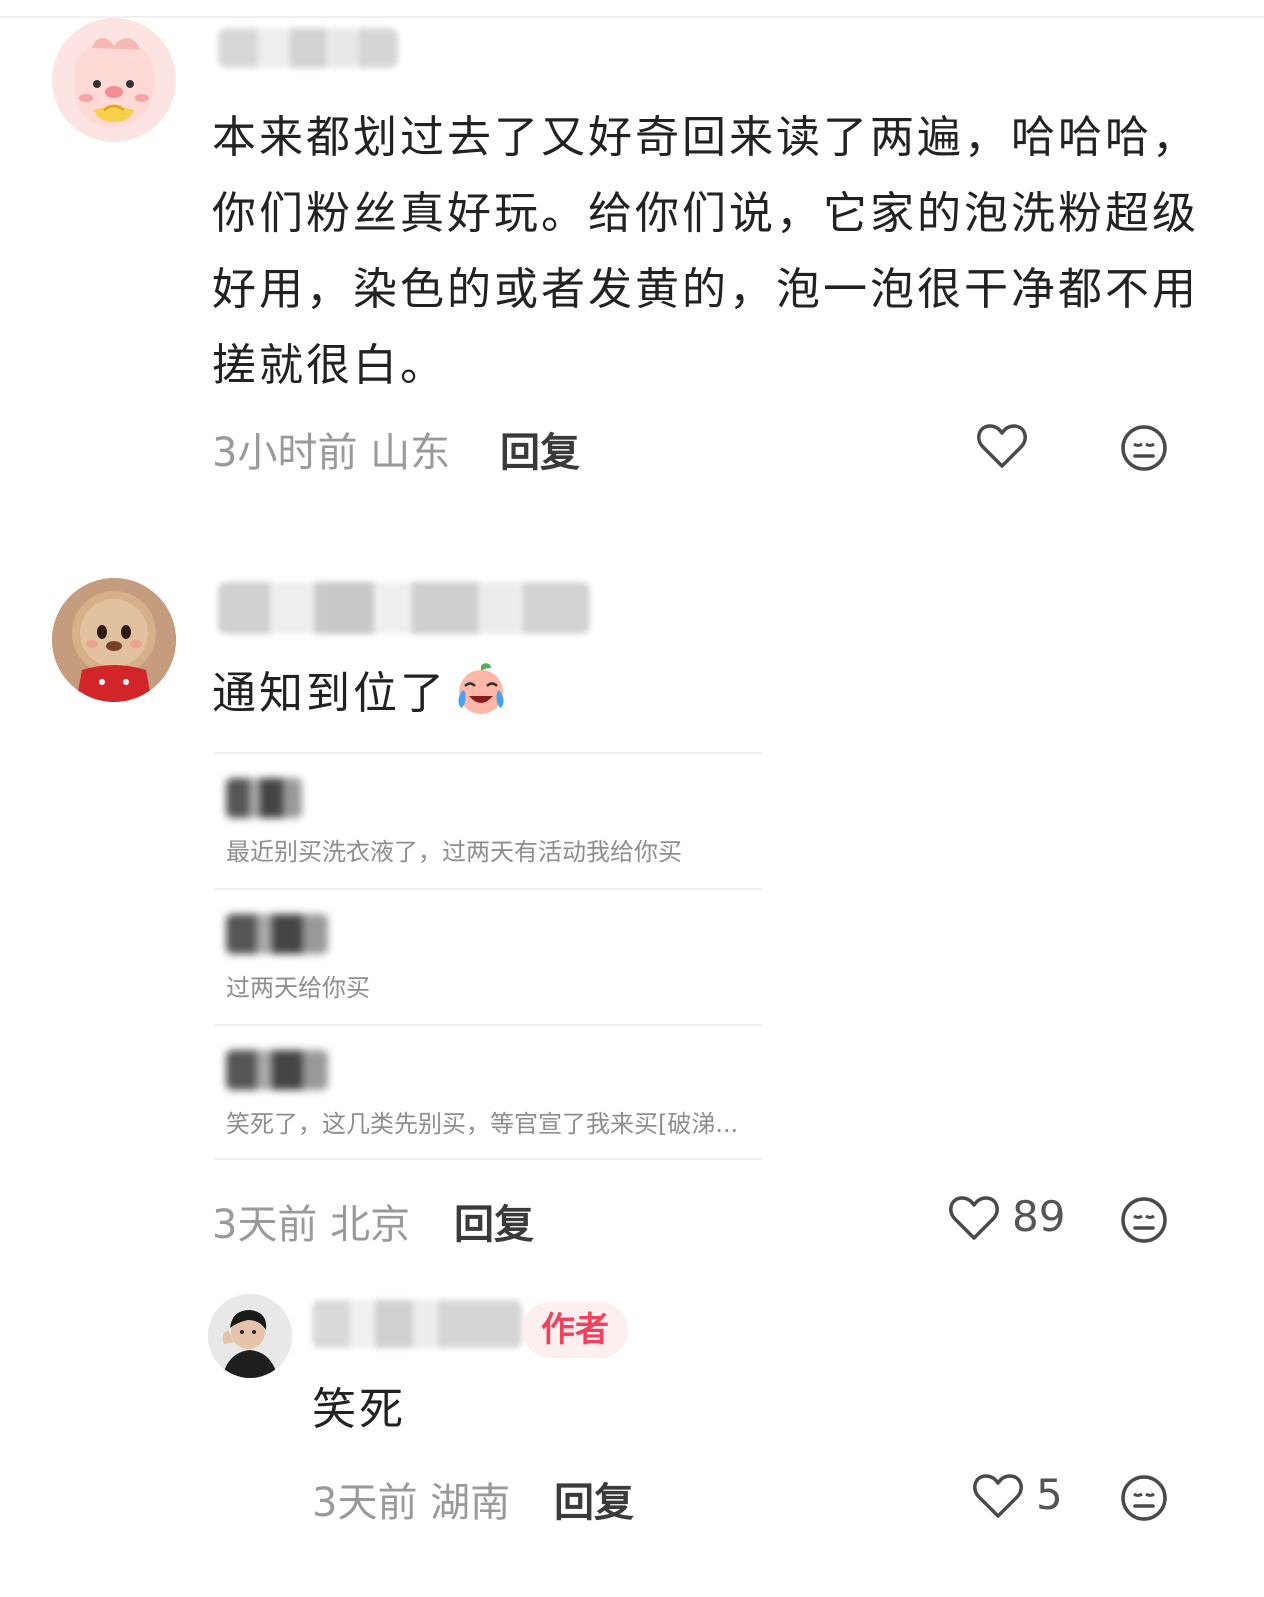 This screenshot has width=1264, height=1597. What do you see at coordinates (298, 988) in the screenshot?
I see `quoted-text: 过两天给你买` at bounding box center [298, 988].